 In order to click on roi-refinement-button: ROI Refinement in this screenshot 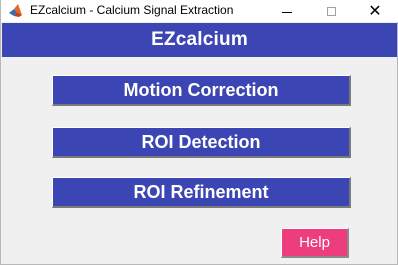, I will do `click(201, 192)`.